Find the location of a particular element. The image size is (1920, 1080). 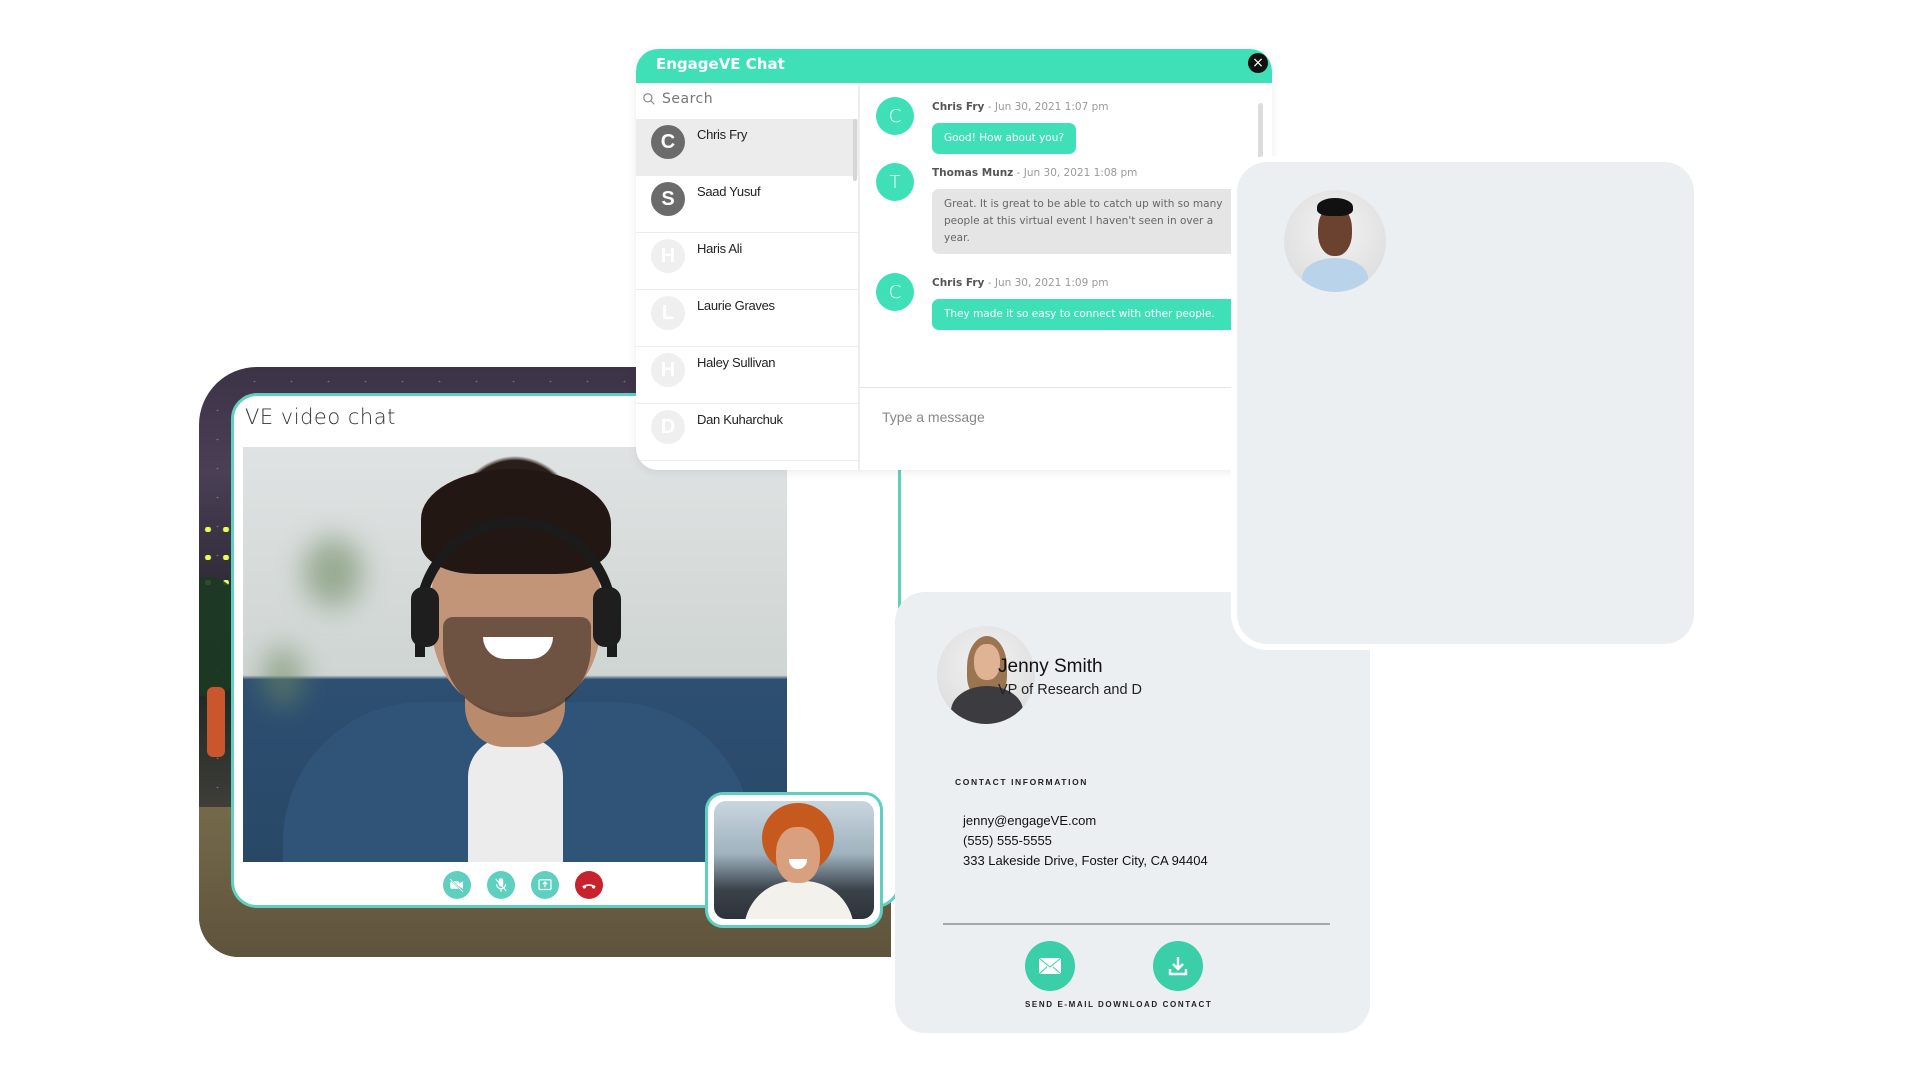

message-input: Type a message is located at coordinates (933, 417).